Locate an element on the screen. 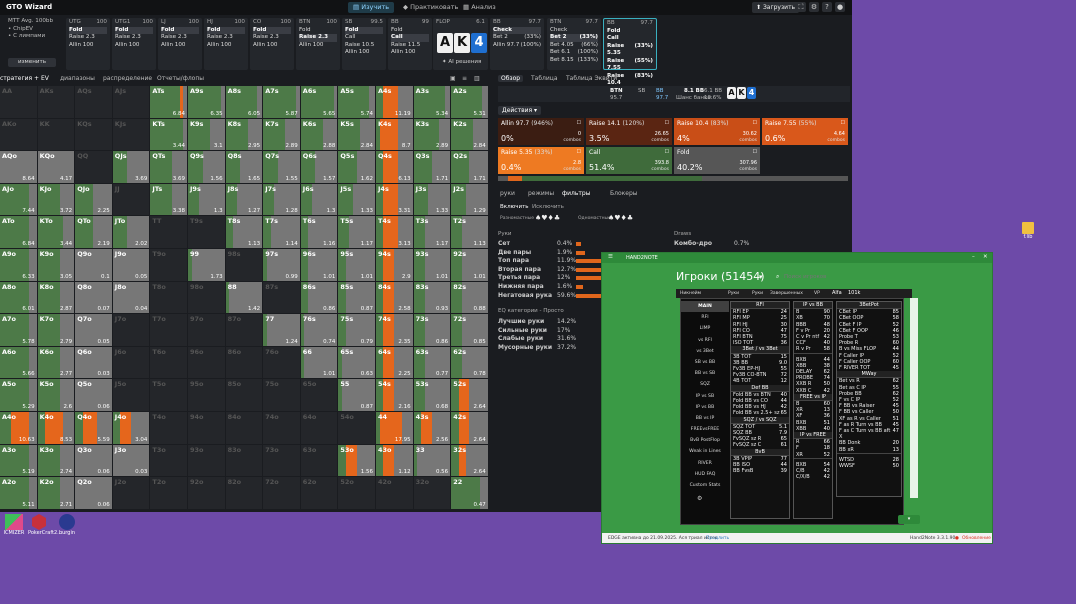 The image size is (1076, 604). hand-cell: 74o is located at coordinates (282, 428).